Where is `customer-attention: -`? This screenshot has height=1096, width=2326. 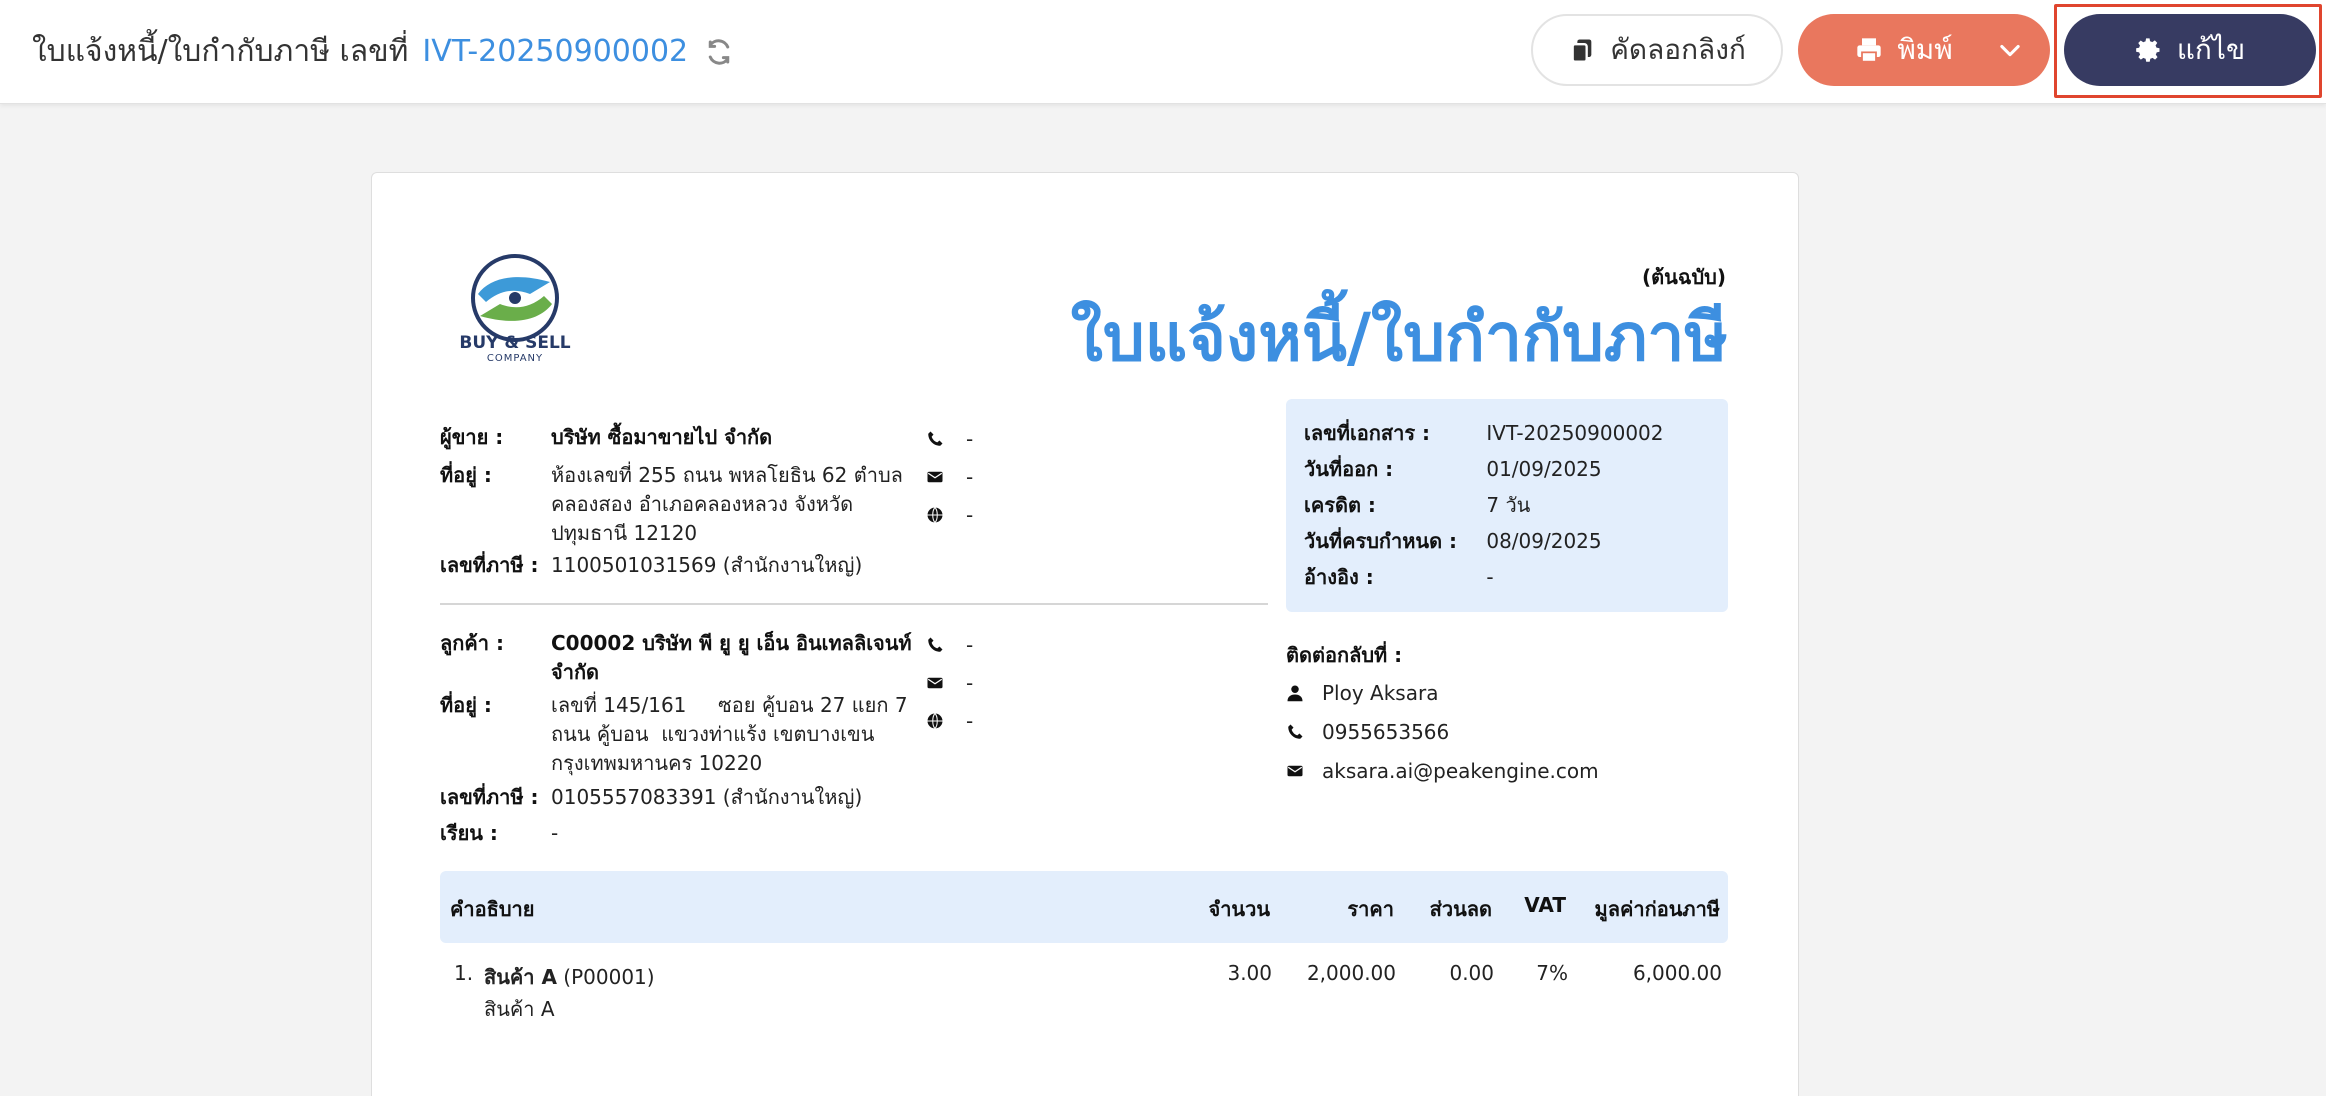 customer-attention: - is located at coordinates (555, 833).